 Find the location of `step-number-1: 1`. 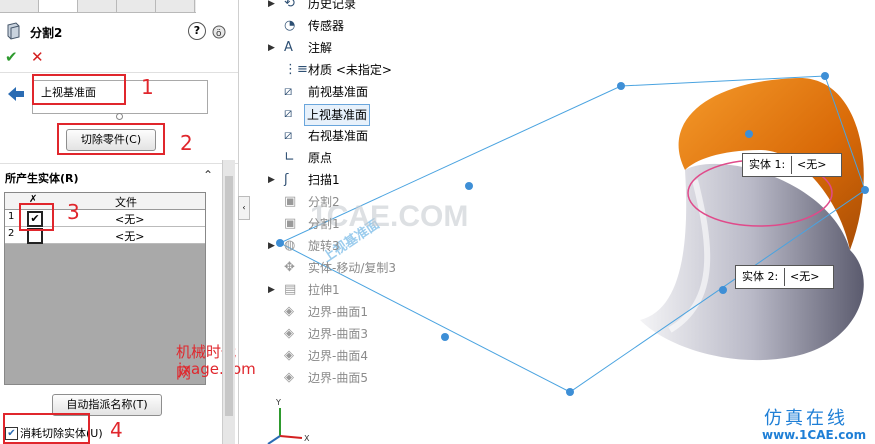

step-number-1: 1 is located at coordinates (147, 87).